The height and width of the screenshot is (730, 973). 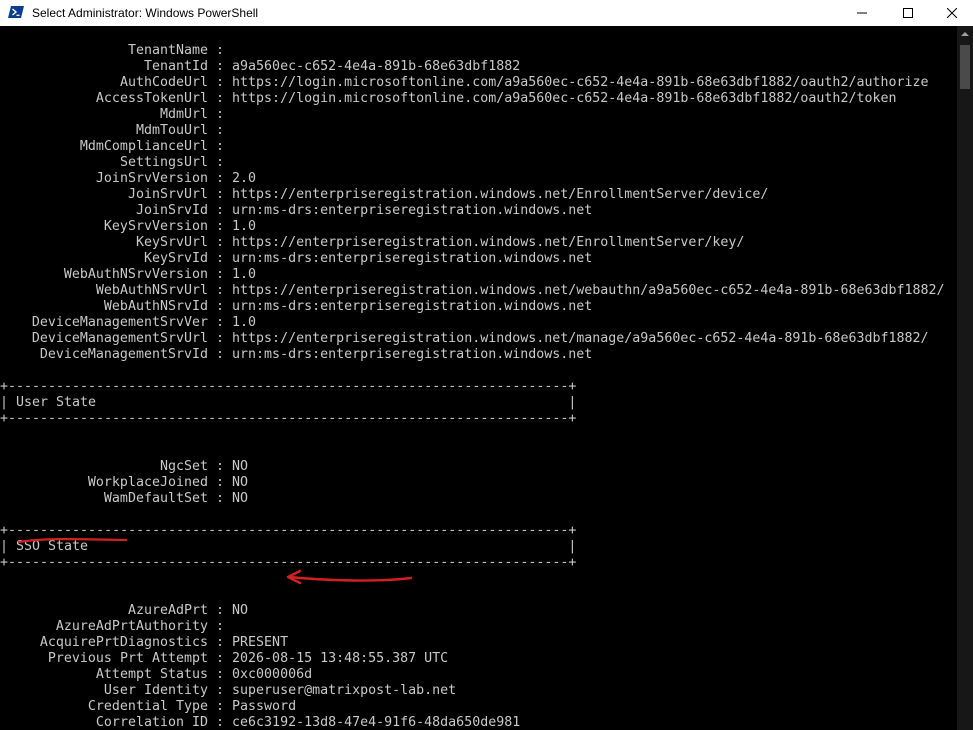 I want to click on user-state-row: WamDefaultSet : NO, so click(x=124, y=499).